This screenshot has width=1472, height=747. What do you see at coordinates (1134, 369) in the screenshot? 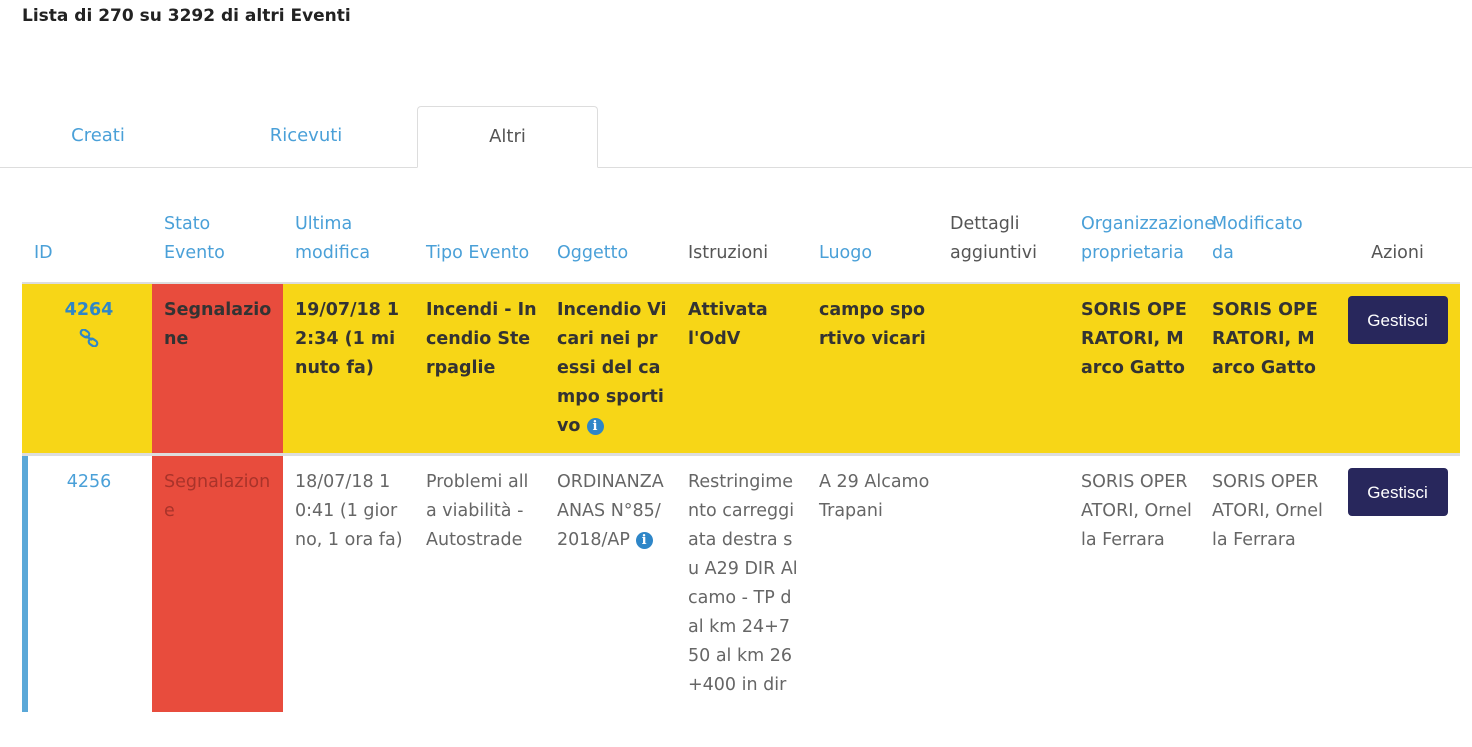
I see `cell-organizzazione: SORIS OPERATORI, Marco Gatto` at bounding box center [1134, 369].